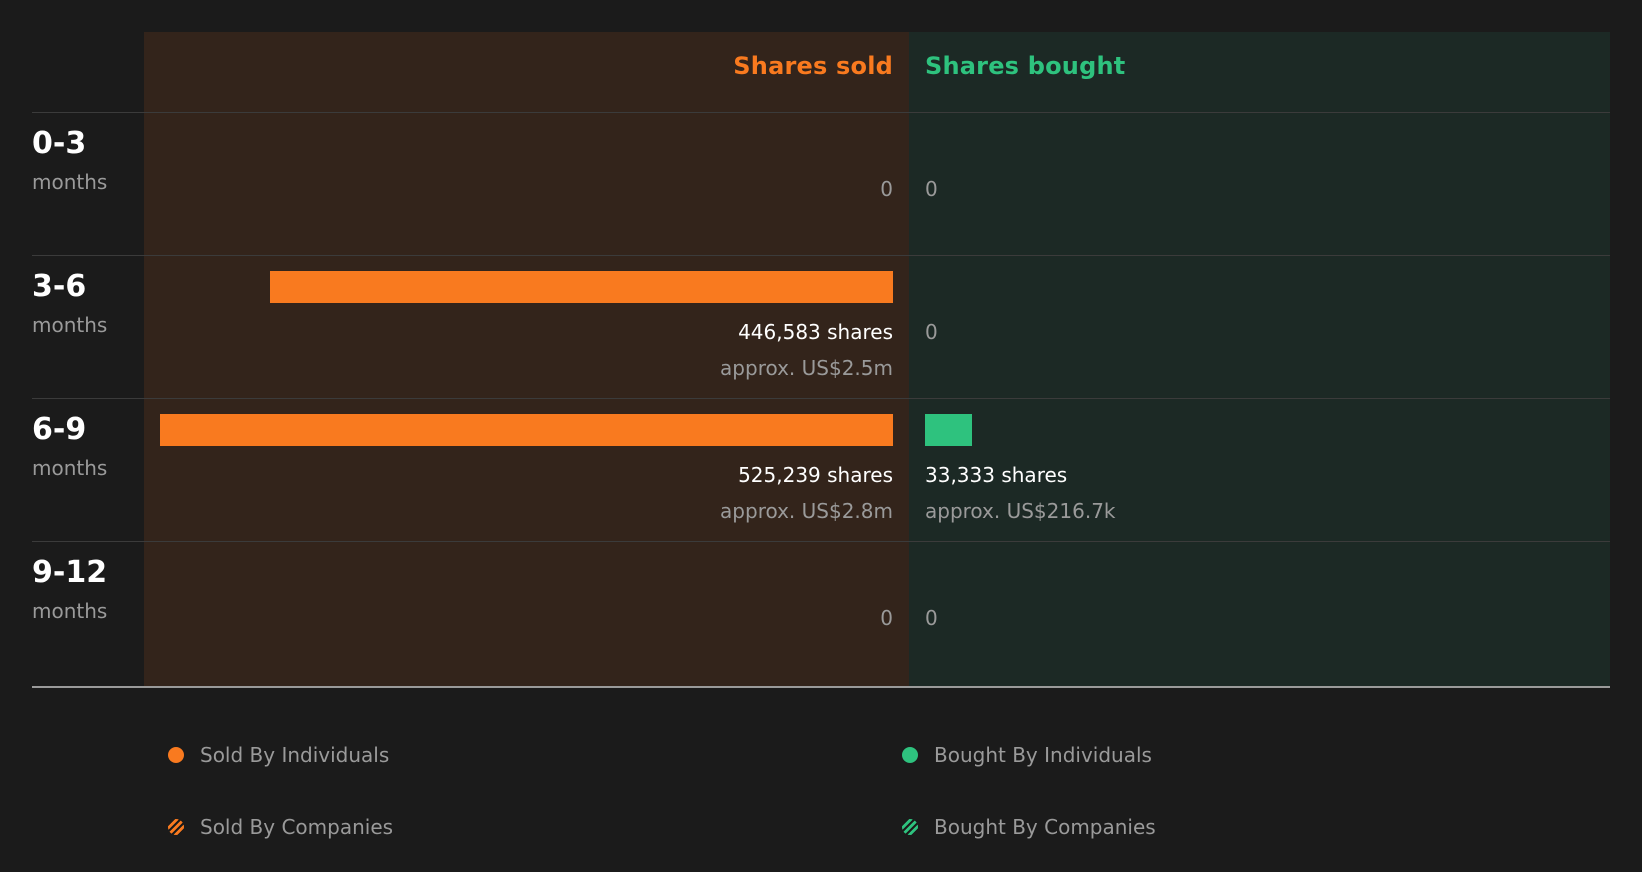 Image resolution: width=1642 pixels, height=872 pixels. What do you see at coordinates (1025, 66) in the screenshot?
I see `shares-bought-header: Shares bought` at bounding box center [1025, 66].